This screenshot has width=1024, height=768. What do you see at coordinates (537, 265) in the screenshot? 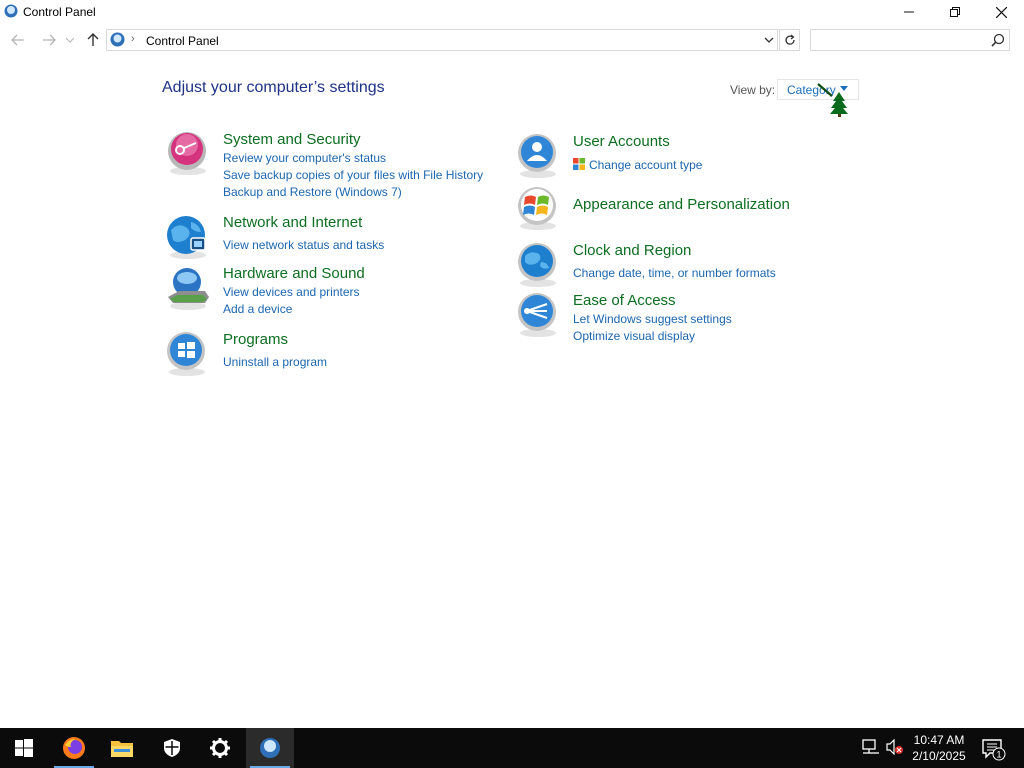
I see `clock-globe-icon` at bounding box center [537, 265].